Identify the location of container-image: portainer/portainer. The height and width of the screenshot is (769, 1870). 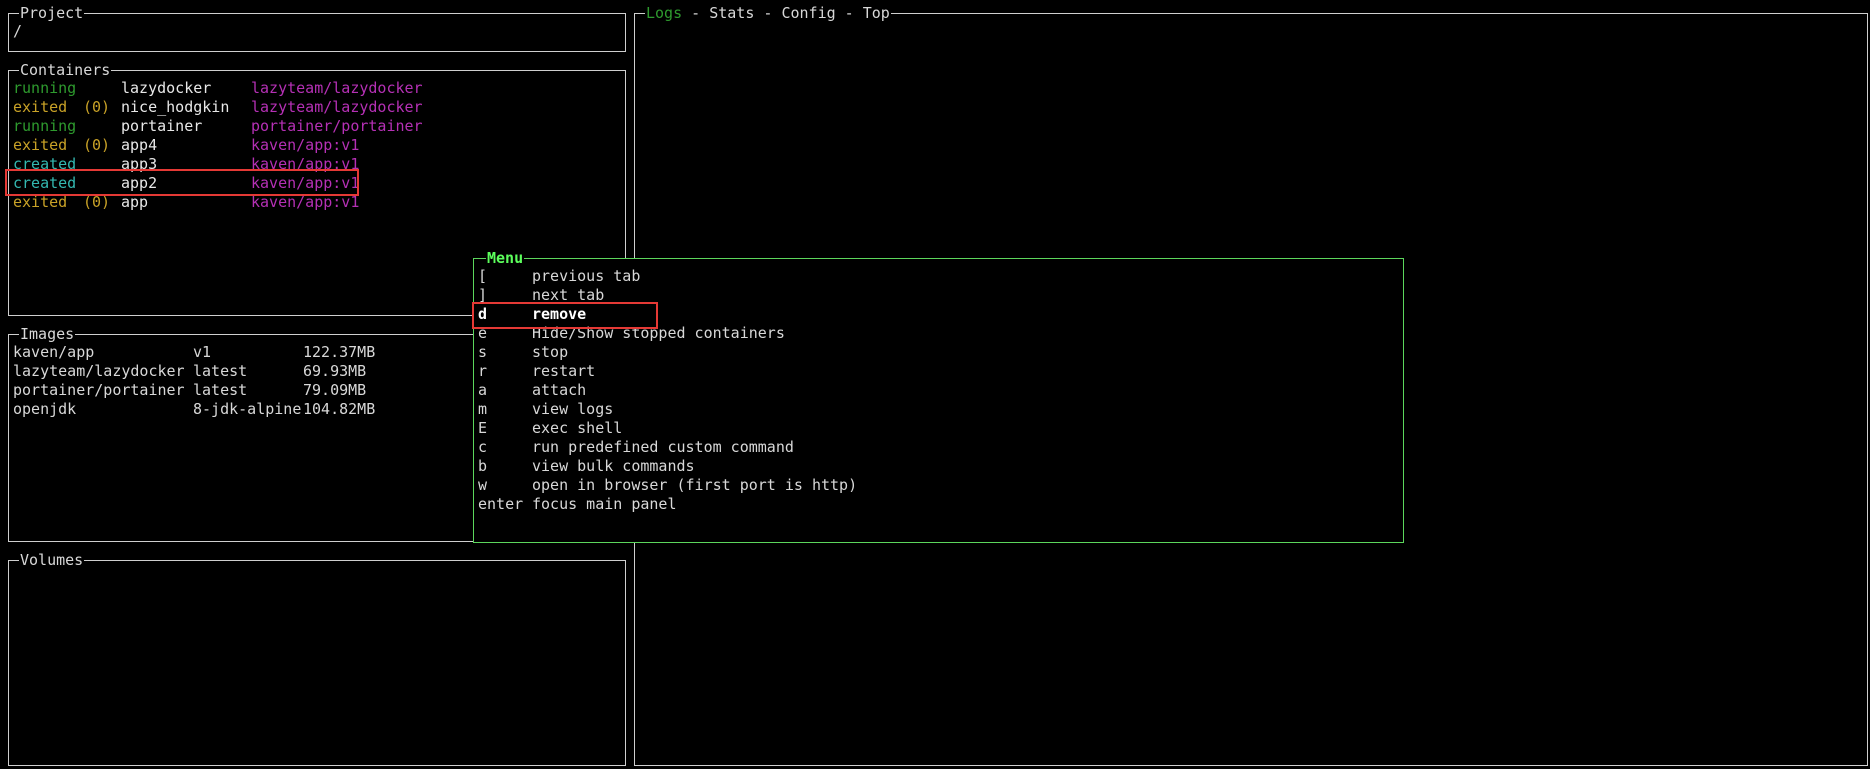
(337, 126).